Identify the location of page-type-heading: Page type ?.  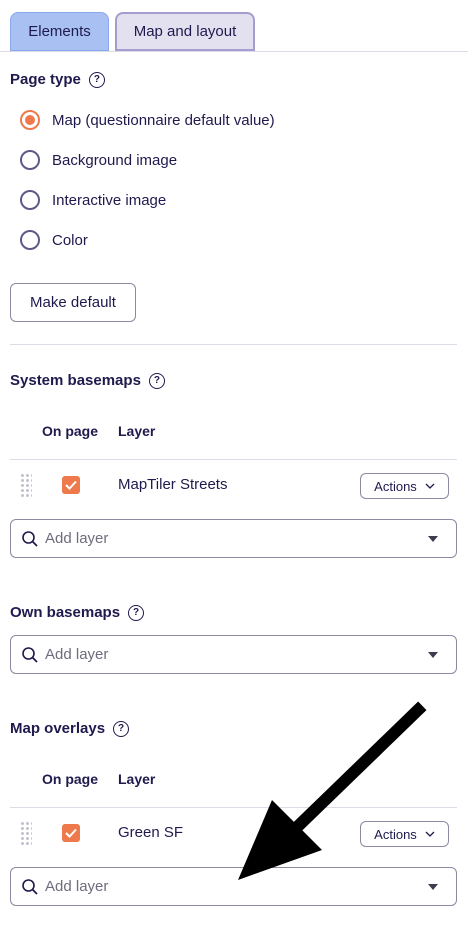
(57, 79).